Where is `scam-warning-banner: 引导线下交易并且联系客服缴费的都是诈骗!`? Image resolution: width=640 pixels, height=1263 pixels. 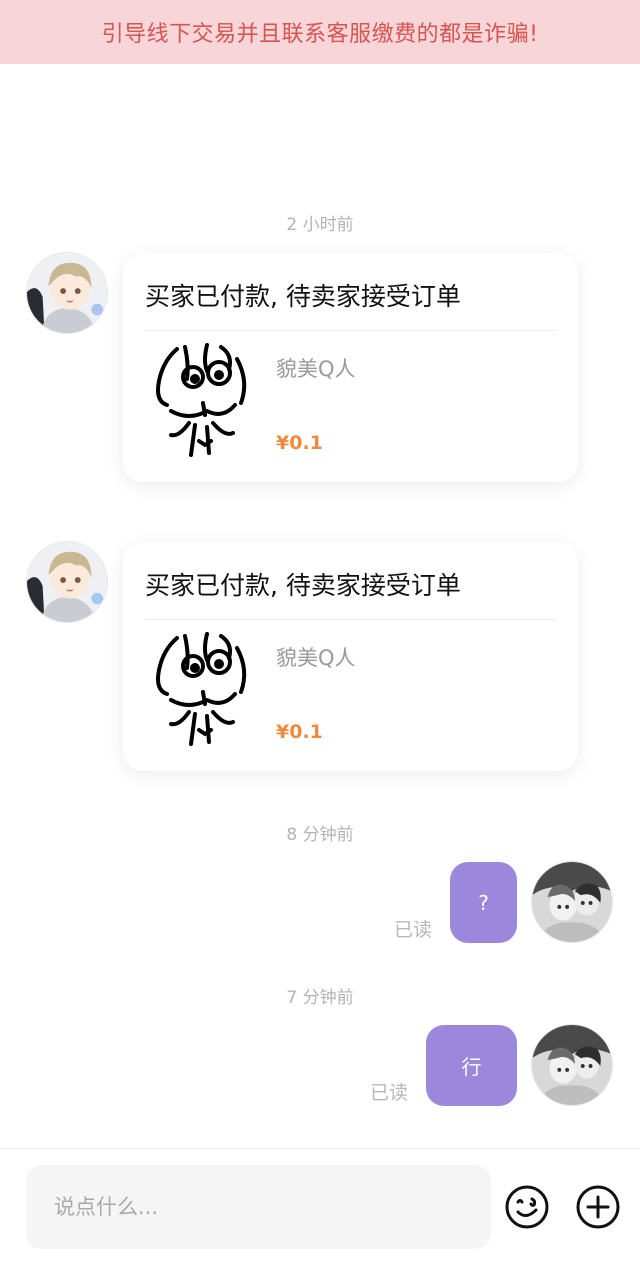
scam-warning-banner: 引导线下交易并且联系客服缴费的都是诈骗! is located at coordinates (320, 32).